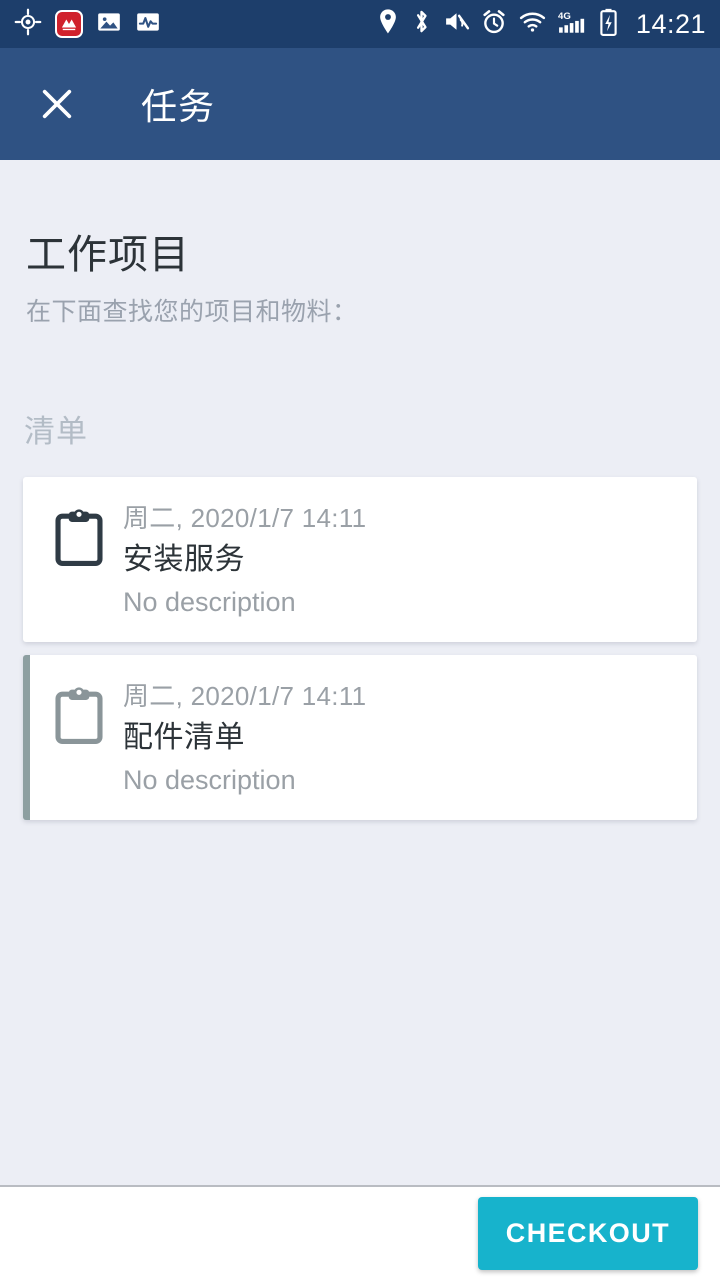 This screenshot has width=720, height=1280. What do you see at coordinates (192, 312) in the screenshot?
I see `page-subtitle: 在下面查找您的项目和物料：` at bounding box center [192, 312].